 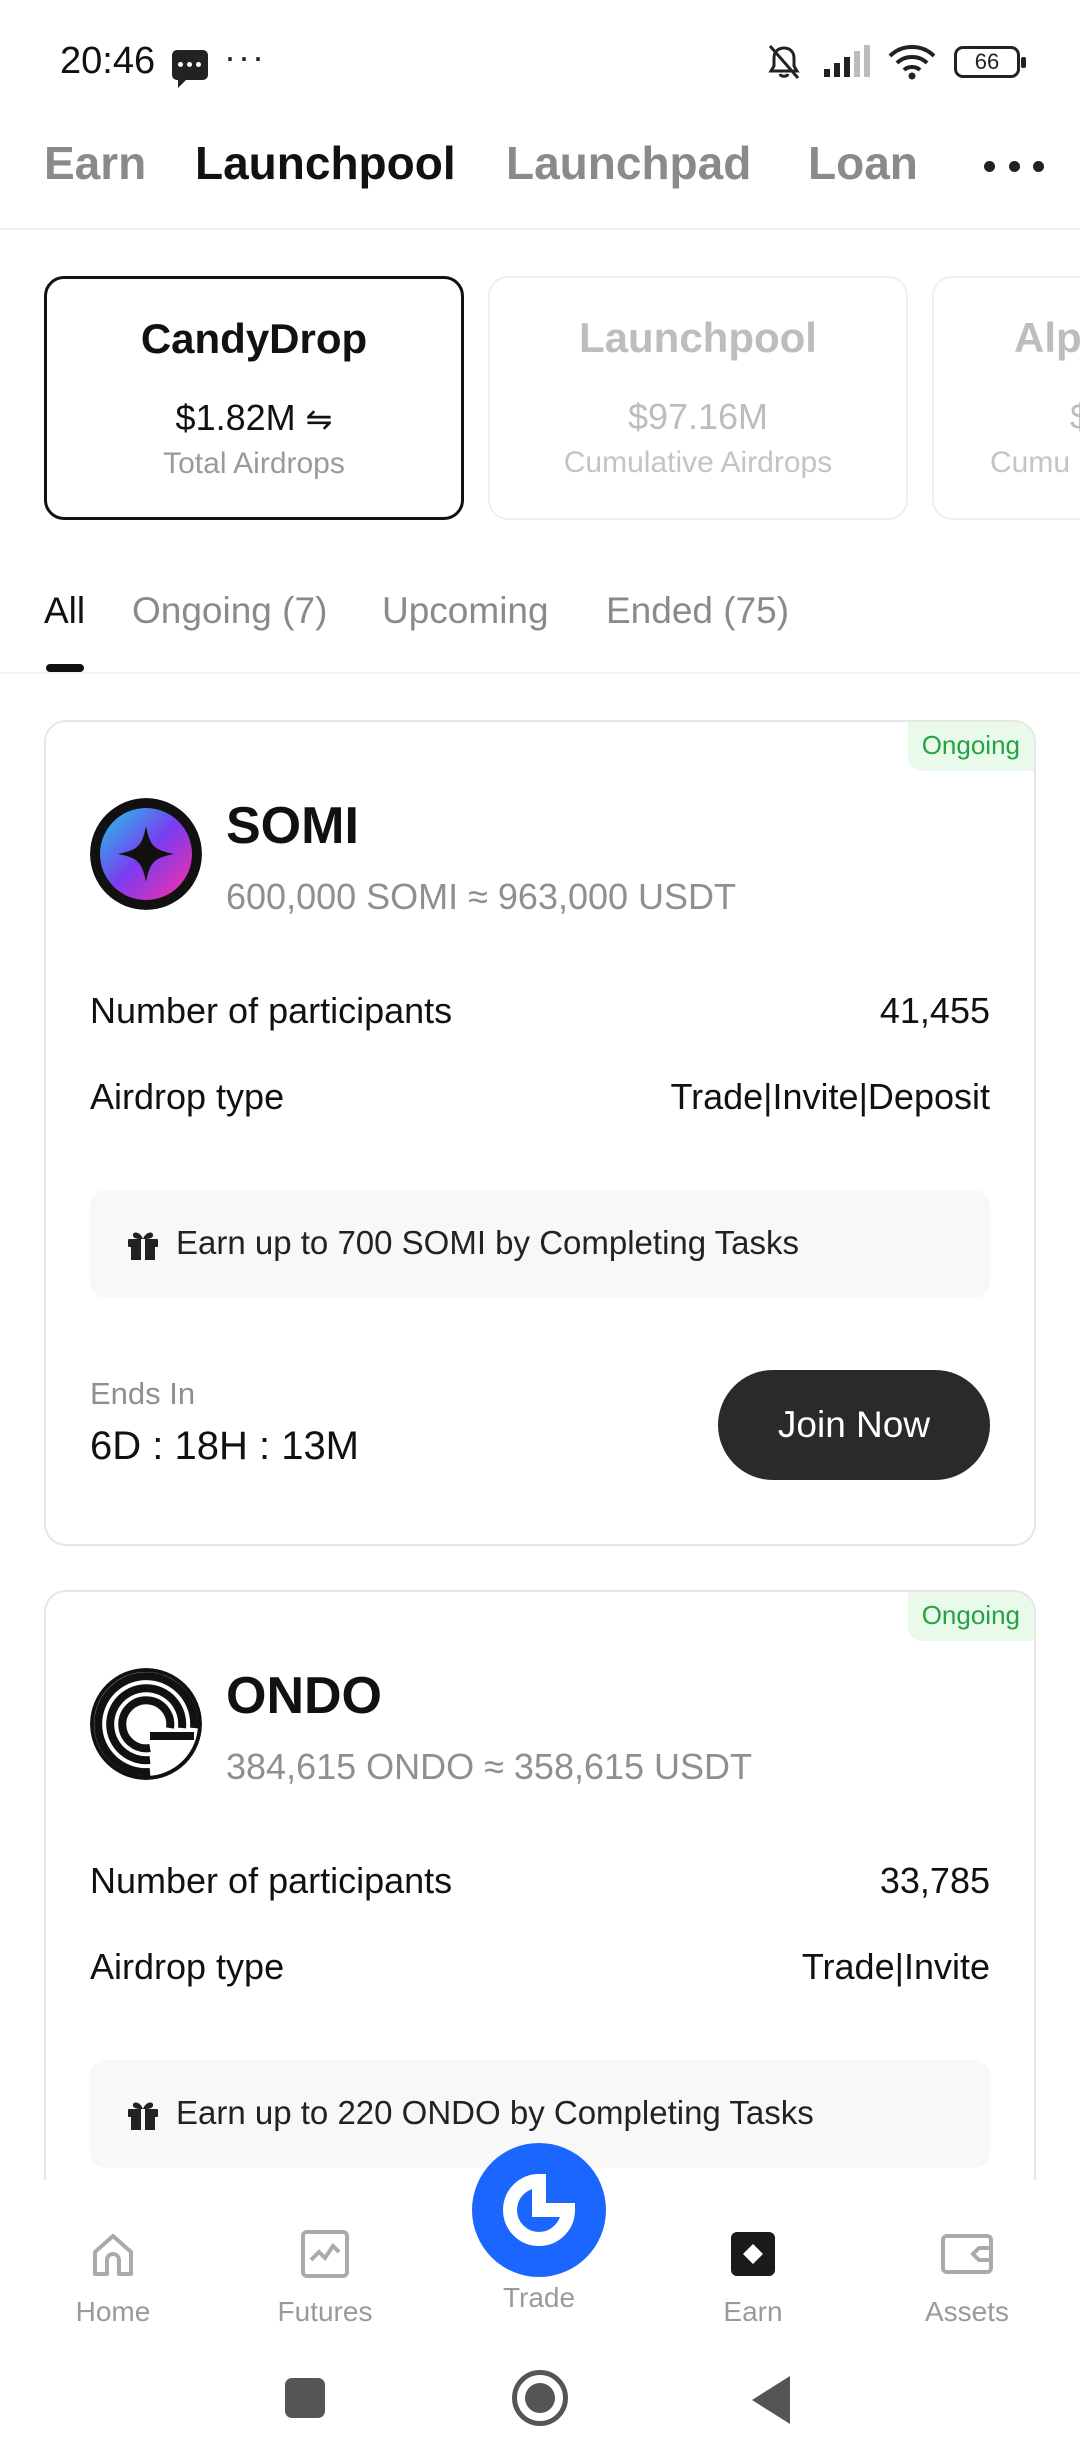 What do you see at coordinates (967, 2254) in the screenshot?
I see `assets-icon` at bounding box center [967, 2254].